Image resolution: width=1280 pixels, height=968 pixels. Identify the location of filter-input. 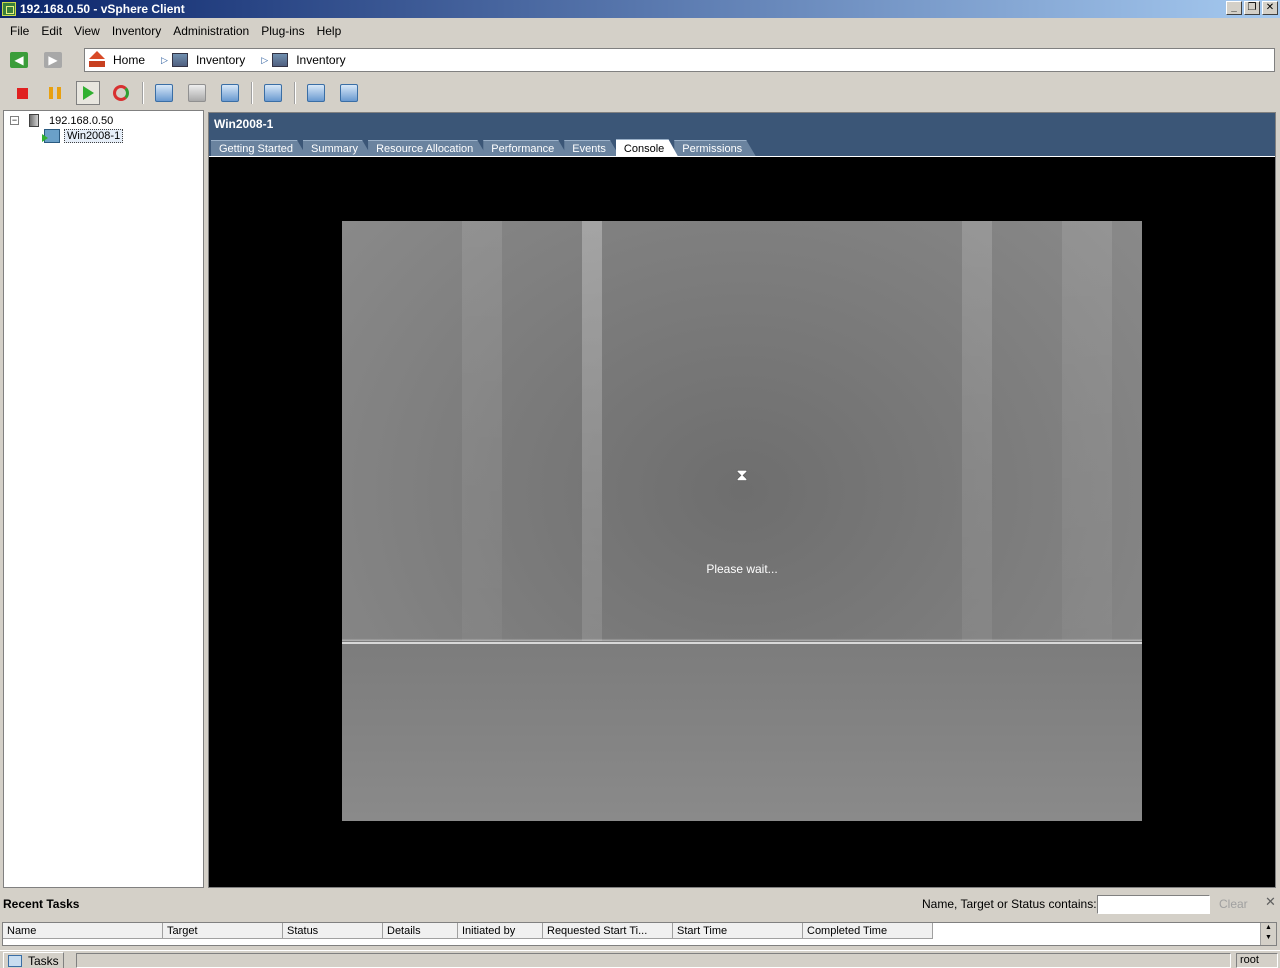
(1153, 904).